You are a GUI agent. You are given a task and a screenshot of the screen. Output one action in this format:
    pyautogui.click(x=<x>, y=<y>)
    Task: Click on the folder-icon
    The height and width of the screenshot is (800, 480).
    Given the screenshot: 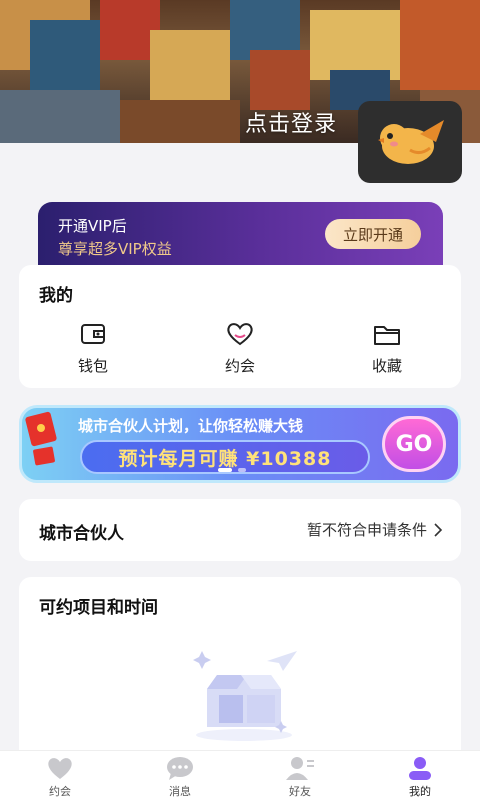 What is the action you would take?
    pyautogui.click(x=387, y=335)
    